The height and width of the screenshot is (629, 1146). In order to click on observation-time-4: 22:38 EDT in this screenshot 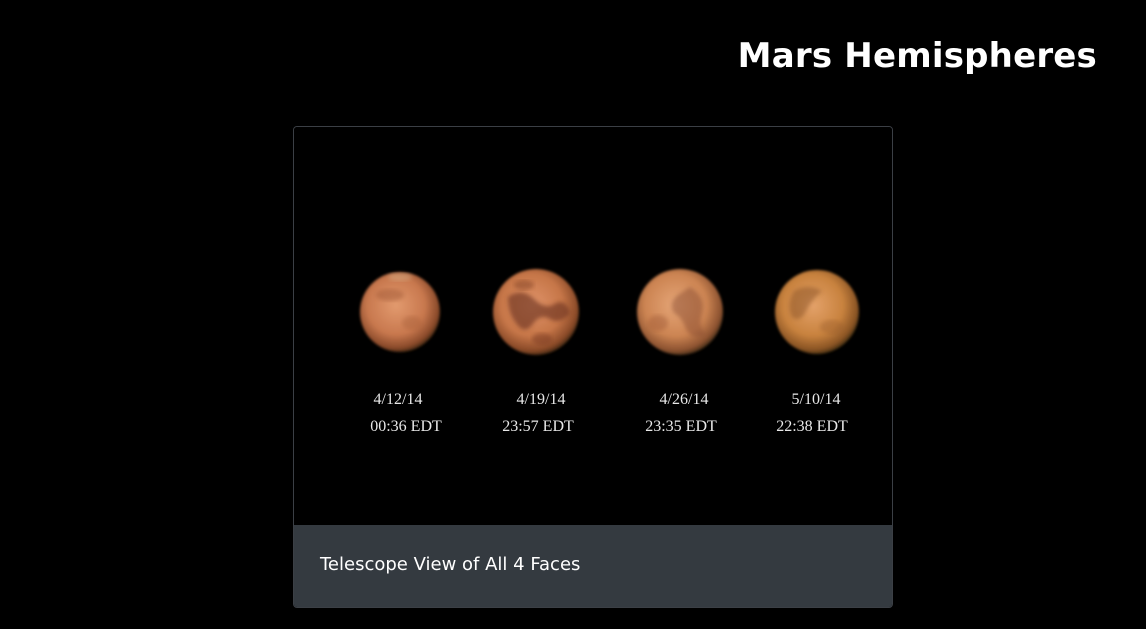, I will do `click(812, 426)`.